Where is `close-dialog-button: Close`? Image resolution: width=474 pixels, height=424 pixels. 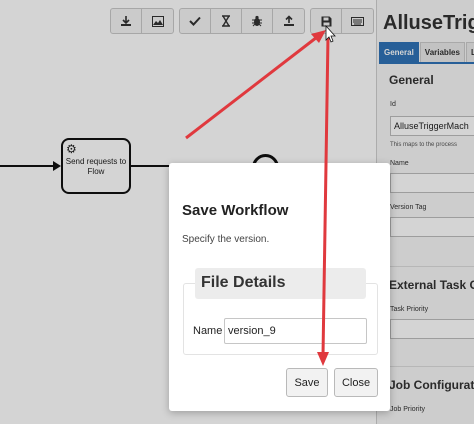 close-dialog-button: Close is located at coordinates (356, 382).